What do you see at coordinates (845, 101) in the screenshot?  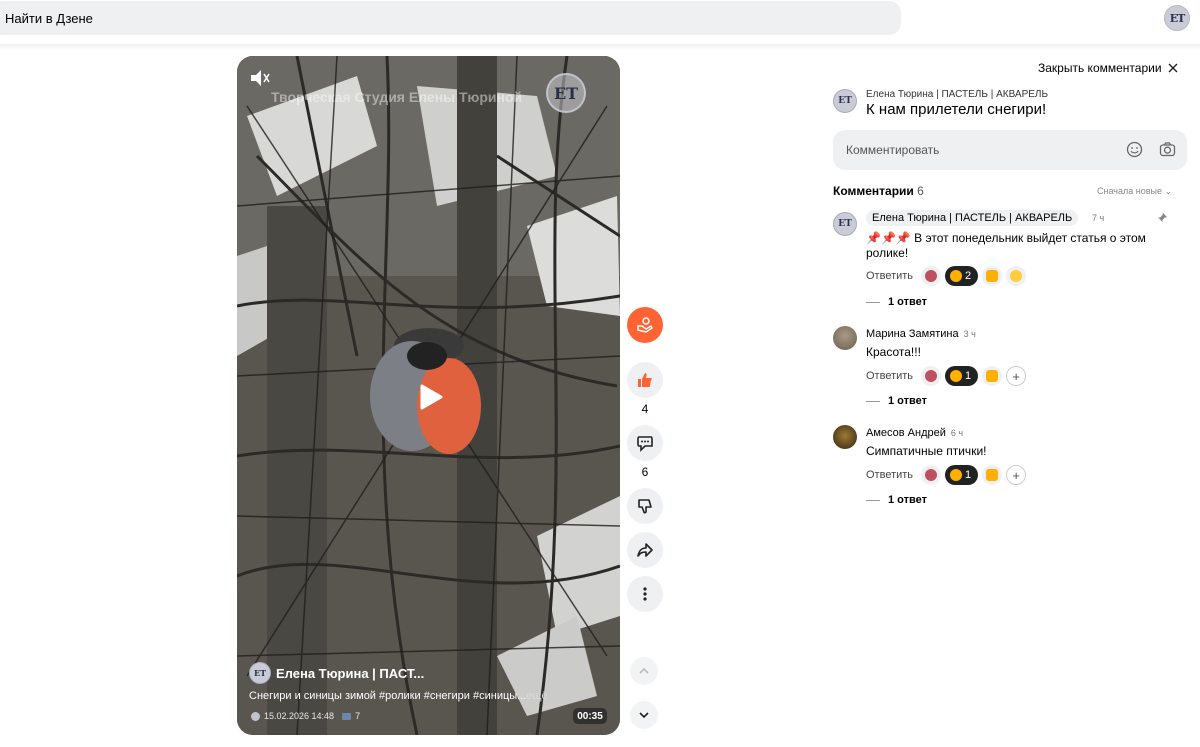 I see `post-author-avatar: ЕТ` at bounding box center [845, 101].